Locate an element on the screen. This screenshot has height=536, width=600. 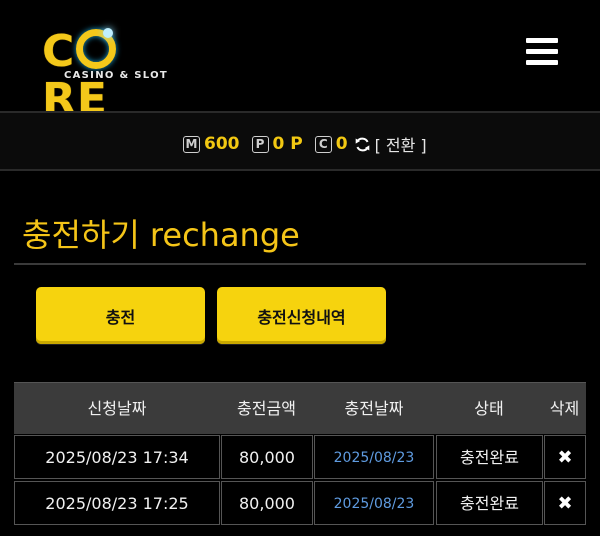
table-header: 신청날짜 충전금액 충전날짜 상태 삭제 is located at coordinates (300, 408).